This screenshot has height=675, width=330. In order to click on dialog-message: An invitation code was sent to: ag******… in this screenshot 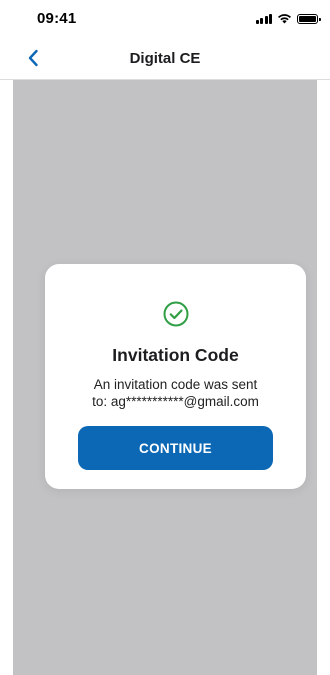, I will do `click(175, 393)`.